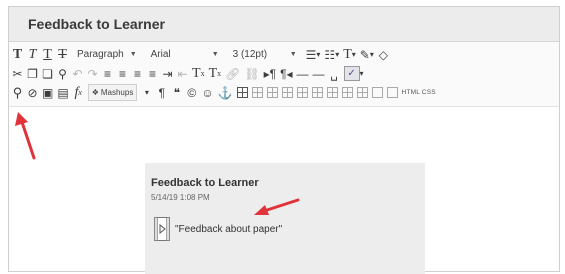 Image resolution: width=565 pixels, height=274 pixels. What do you see at coordinates (225, 92) in the screenshot?
I see `anchor-icon: ⚓` at bounding box center [225, 92].